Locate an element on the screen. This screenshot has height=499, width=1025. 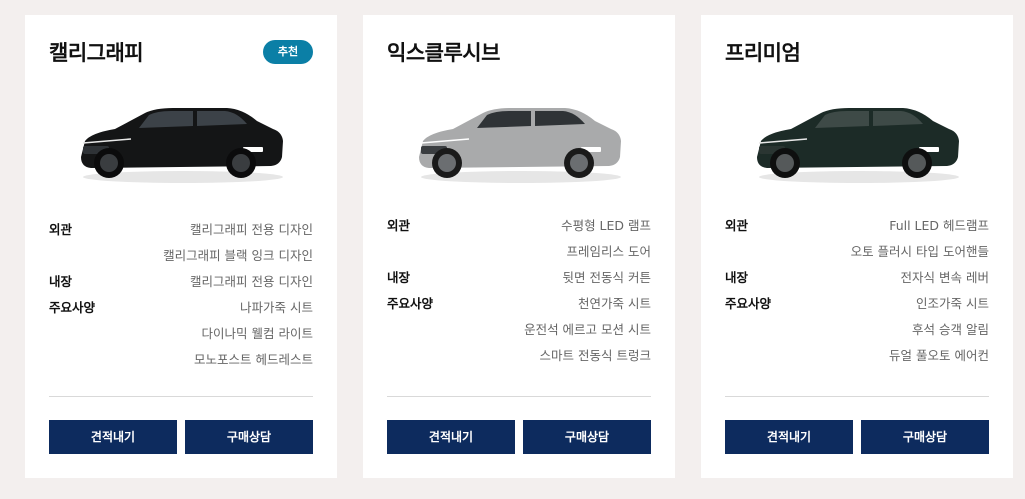
trim-title: 프리미엄 is located at coordinates (763, 53).